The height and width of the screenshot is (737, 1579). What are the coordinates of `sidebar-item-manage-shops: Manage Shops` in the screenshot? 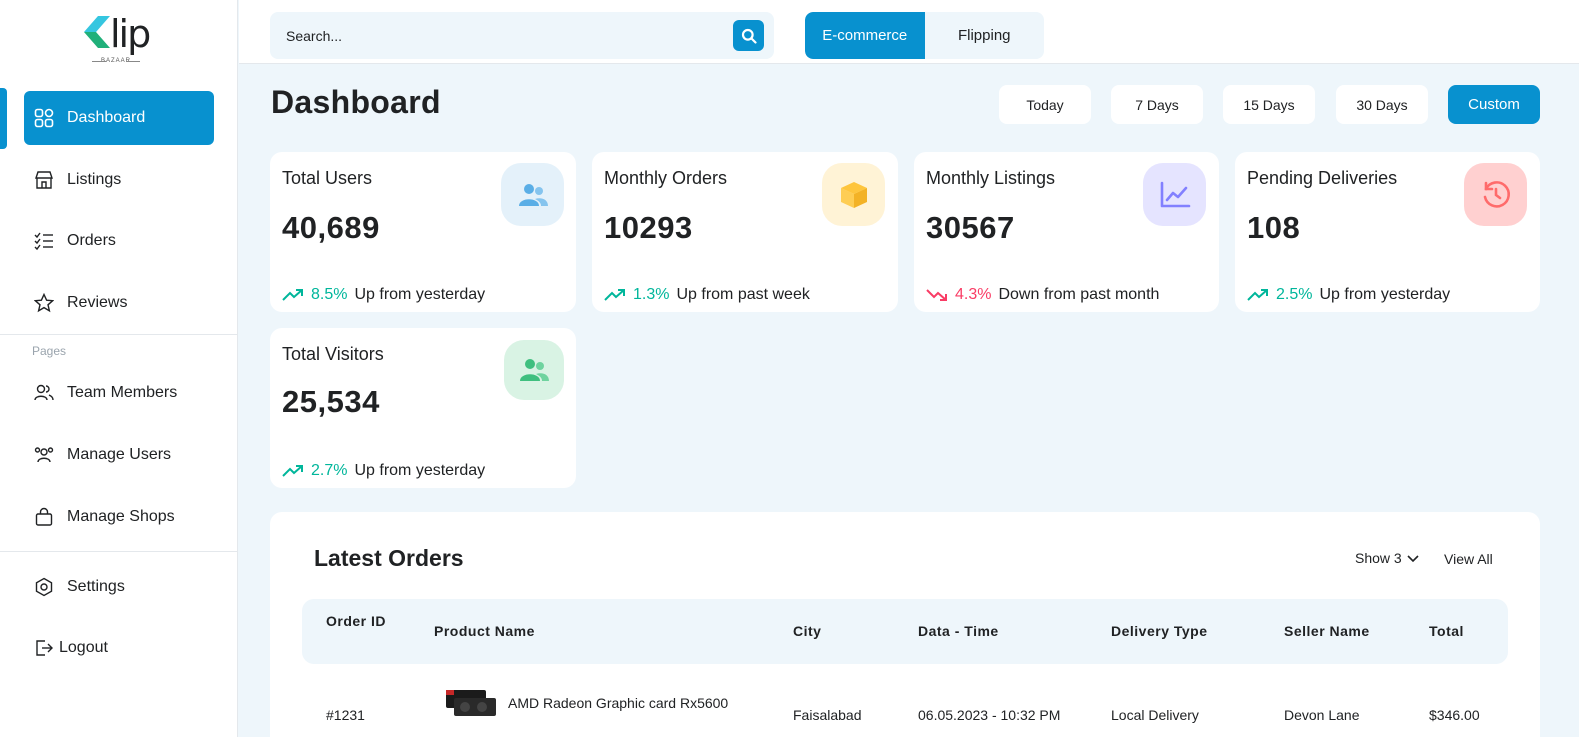 It's located at (119, 517).